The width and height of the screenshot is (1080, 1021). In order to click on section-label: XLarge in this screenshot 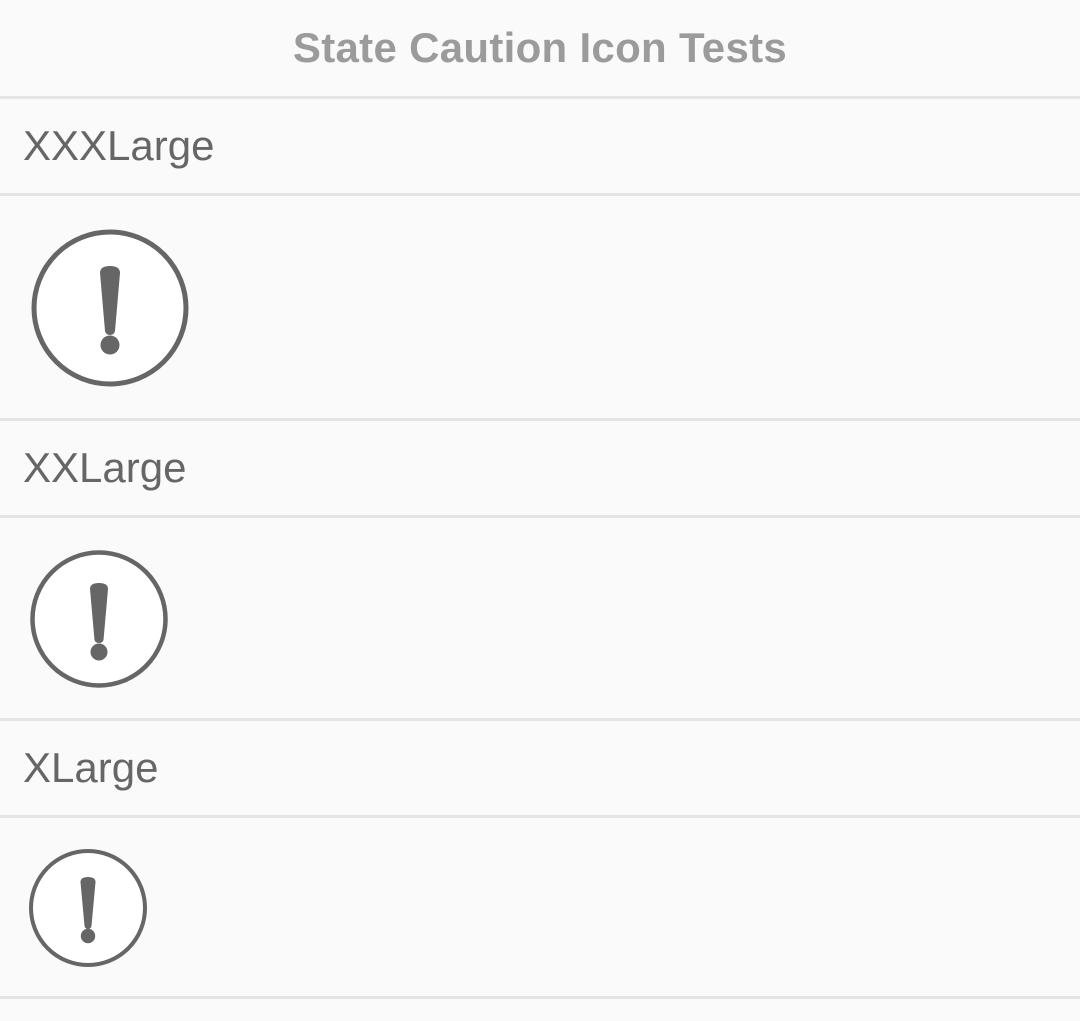, I will do `click(91, 767)`.